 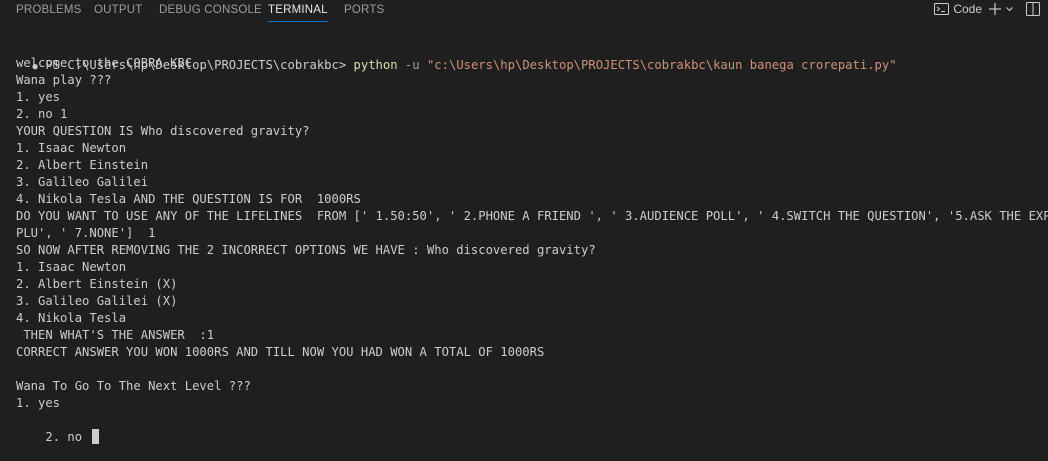 What do you see at coordinates (86, 233) in the screenshot?
I see `output-line: PLU', ' 7.NONE'] 1` at bounding box center [86, 233].